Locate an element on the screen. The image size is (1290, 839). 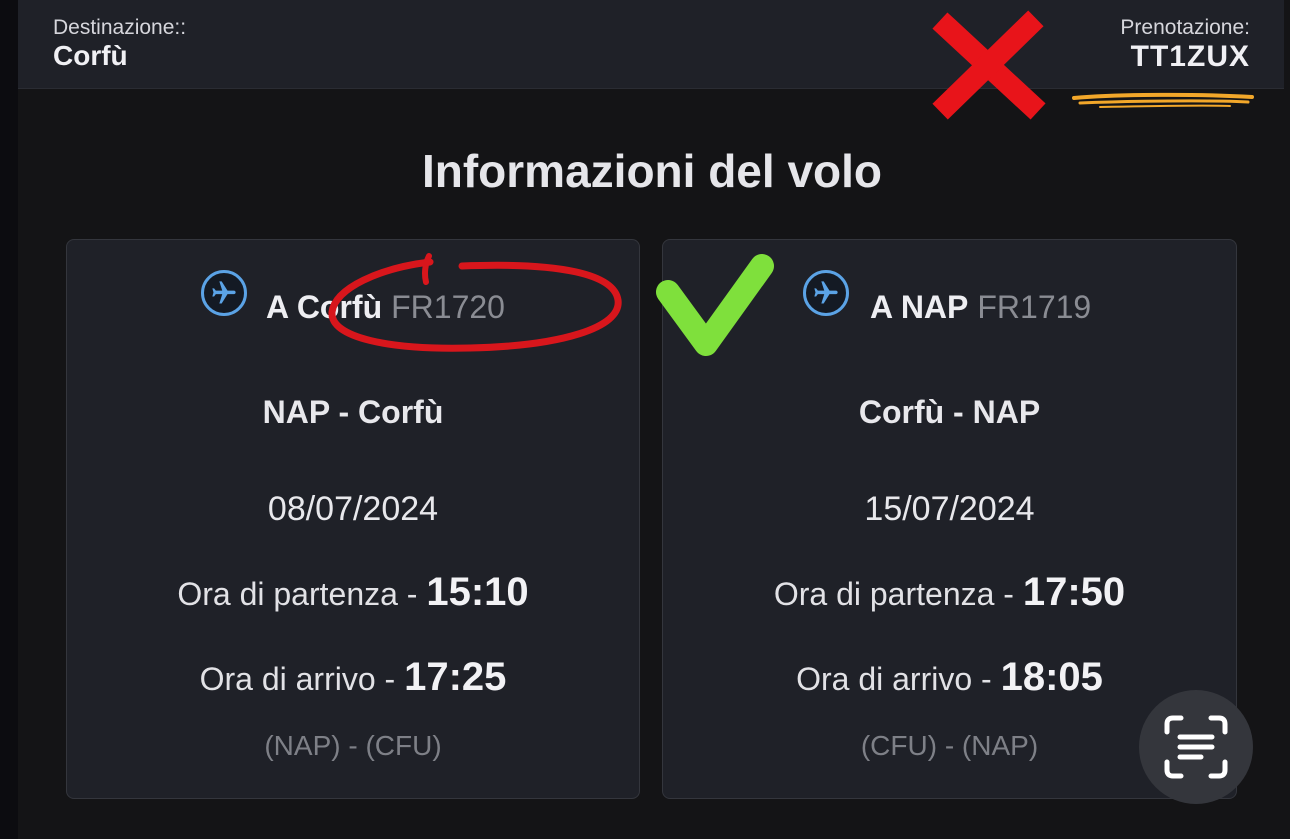
flight-direction: A Corfù is located at coordinates (324, 307).